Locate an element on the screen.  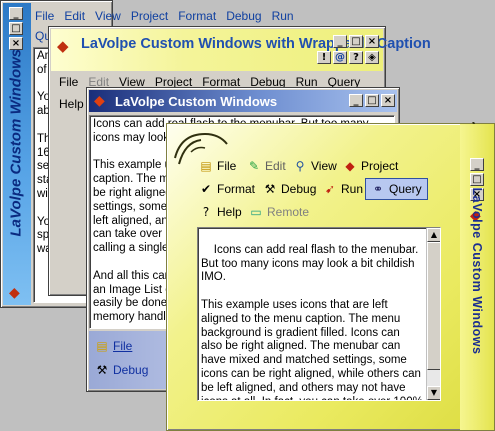
binoculars-icon: ⚭ is located at coordinates (378, 189).